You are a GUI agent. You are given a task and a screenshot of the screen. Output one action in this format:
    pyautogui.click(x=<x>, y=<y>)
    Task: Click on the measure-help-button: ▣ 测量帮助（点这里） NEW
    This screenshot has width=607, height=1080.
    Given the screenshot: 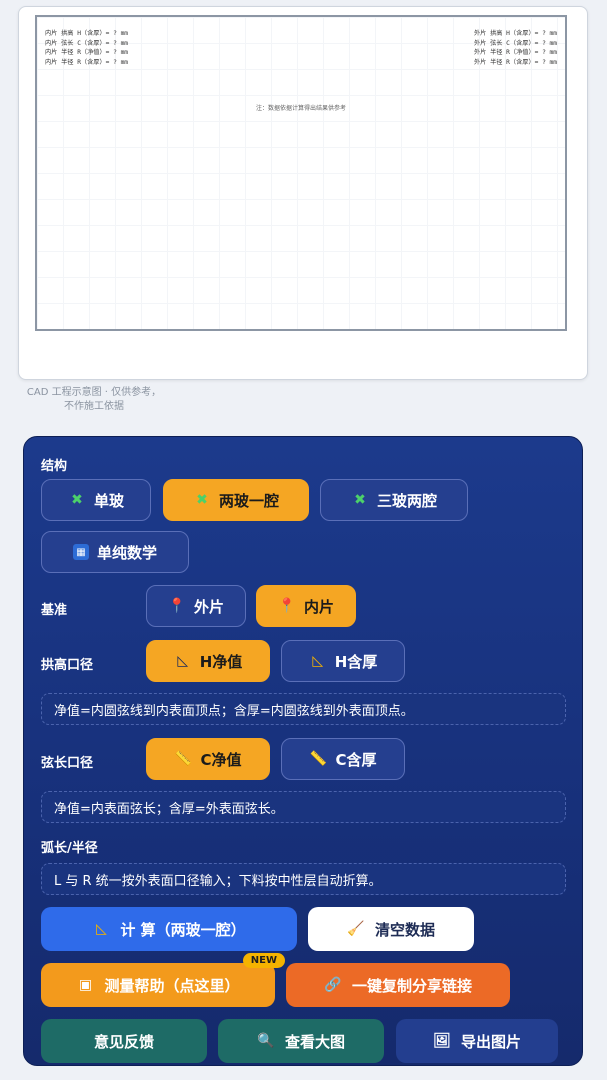 What is the action you would take?
    pyautogui.click(x=163, y=980)
    